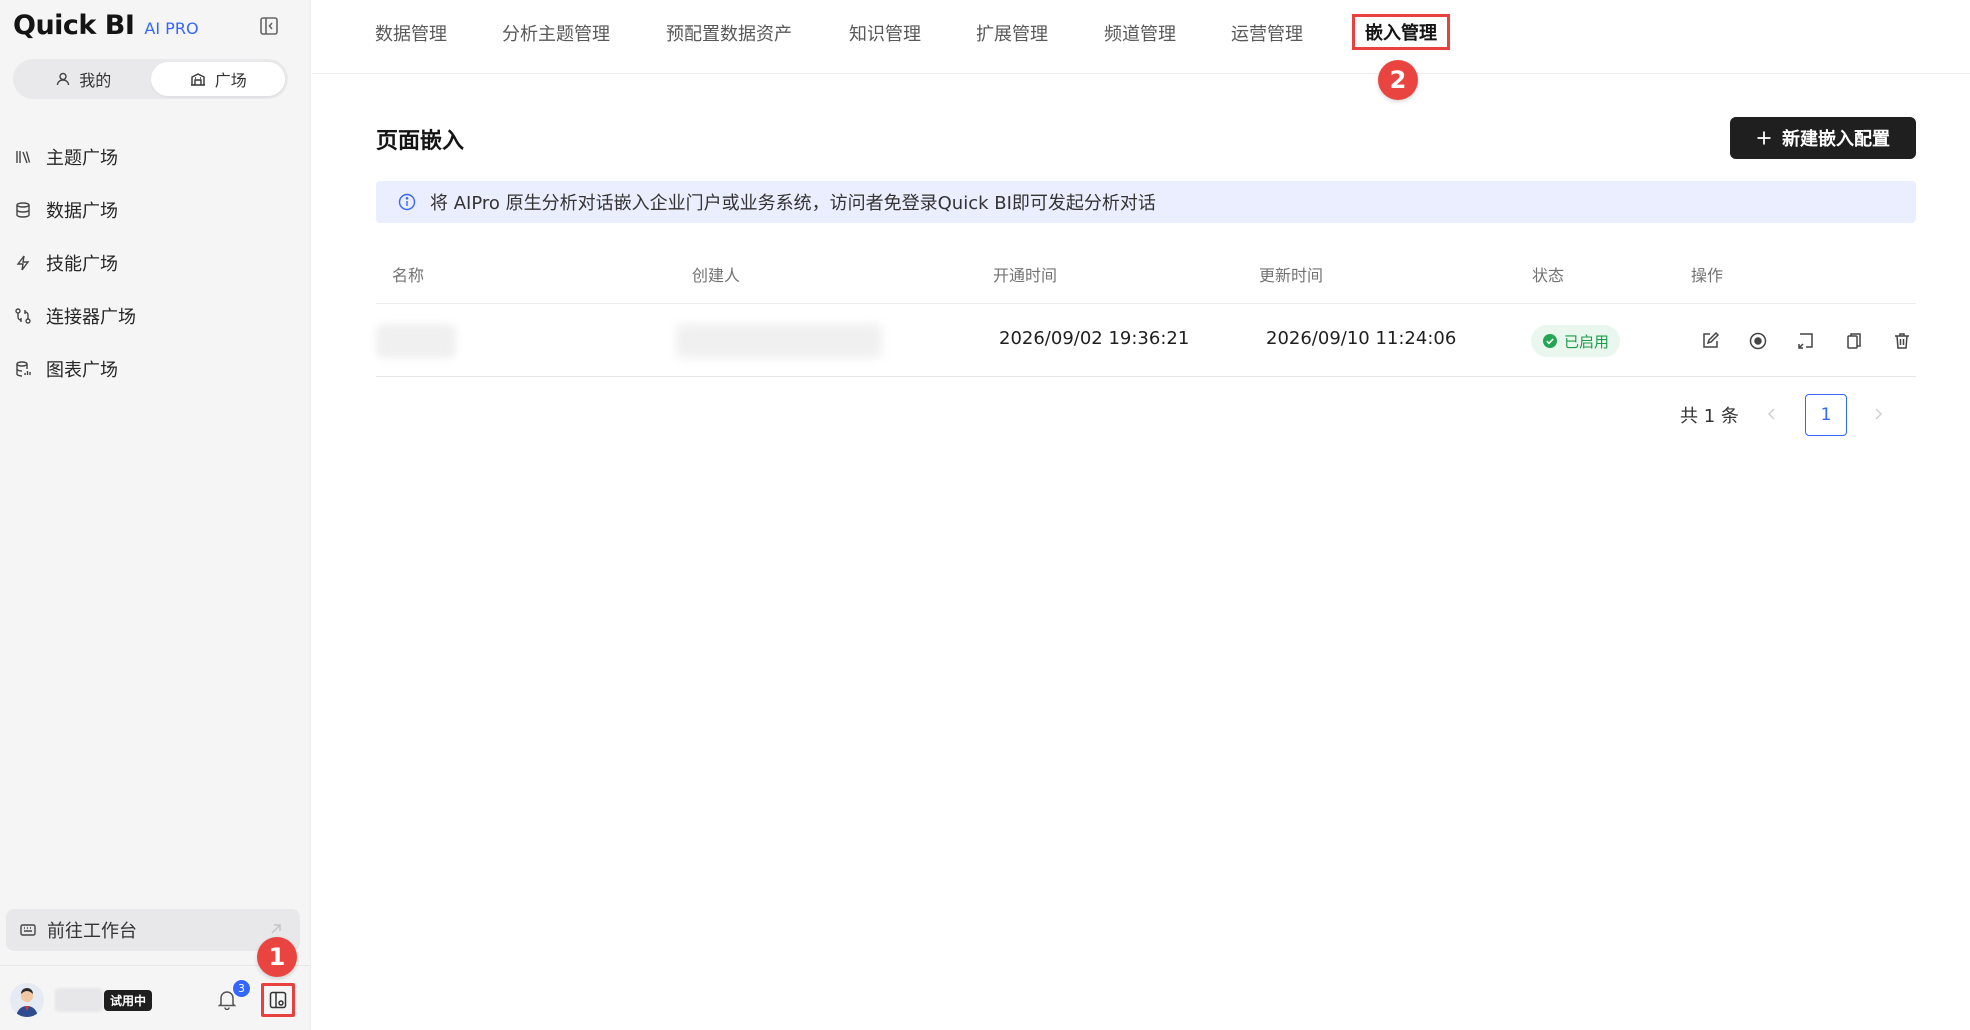 This screenshot has height=1030, width=1970. I want to click on segment-mine: 我的, so click(83, 79).